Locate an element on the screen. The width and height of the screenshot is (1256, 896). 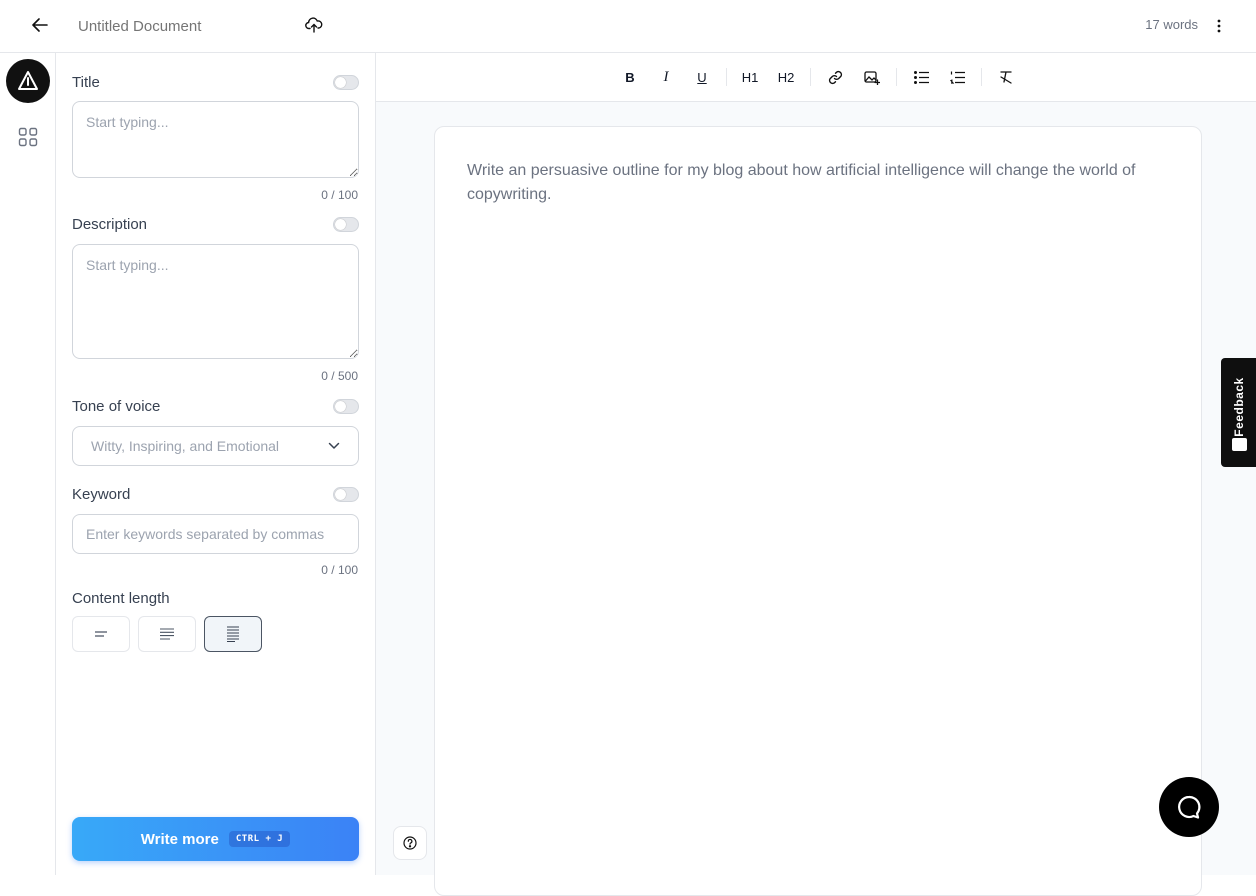
back-arrow-icon is located at coordinates (40, 25).